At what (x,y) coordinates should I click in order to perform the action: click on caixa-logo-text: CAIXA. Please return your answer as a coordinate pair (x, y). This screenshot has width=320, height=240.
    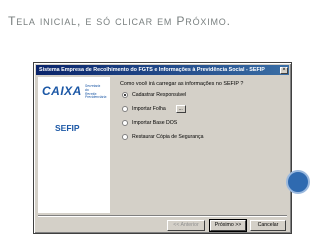
    Looking at the image, I should click on (62, 91).